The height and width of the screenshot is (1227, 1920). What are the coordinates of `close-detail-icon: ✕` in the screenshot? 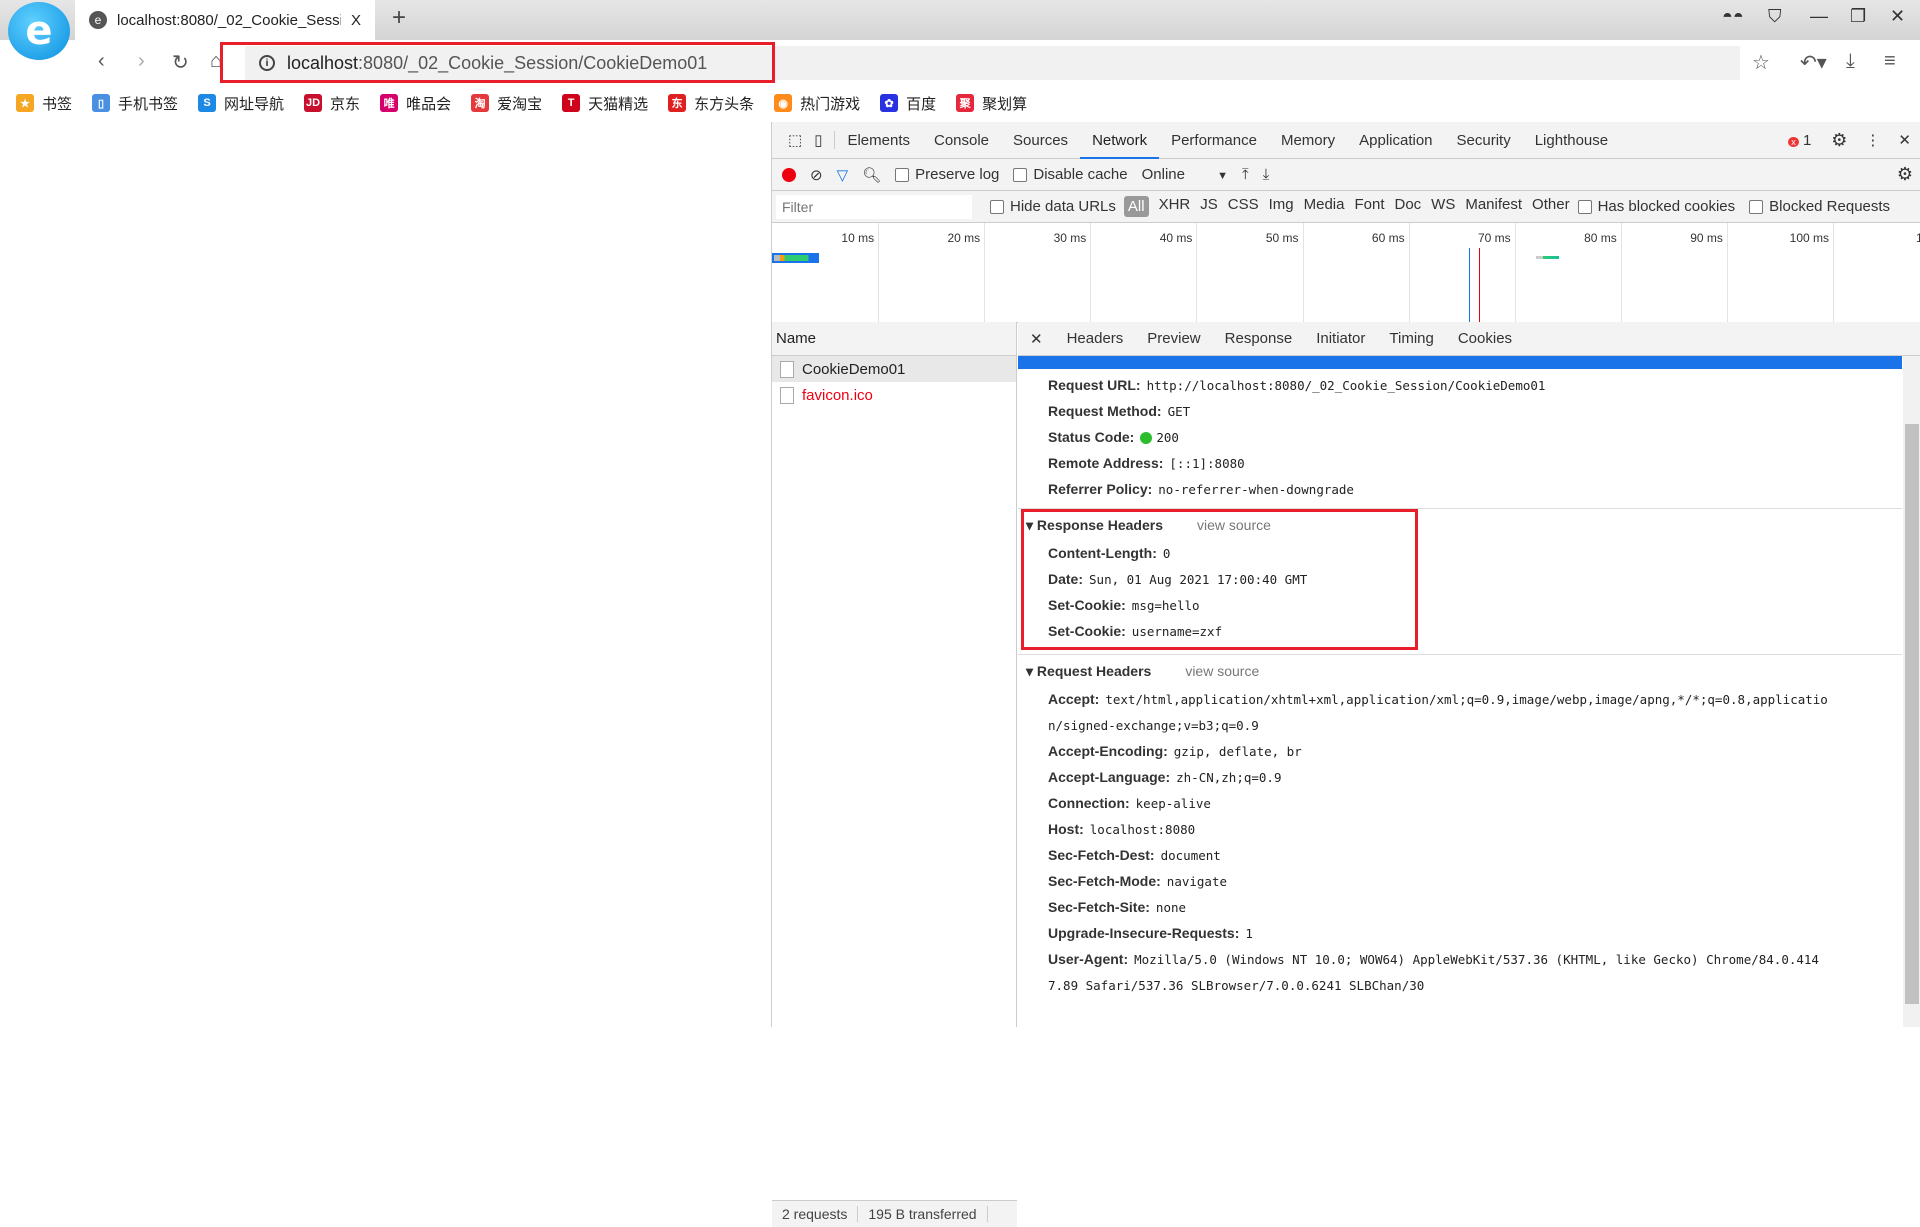 It's located at (1036, 339).